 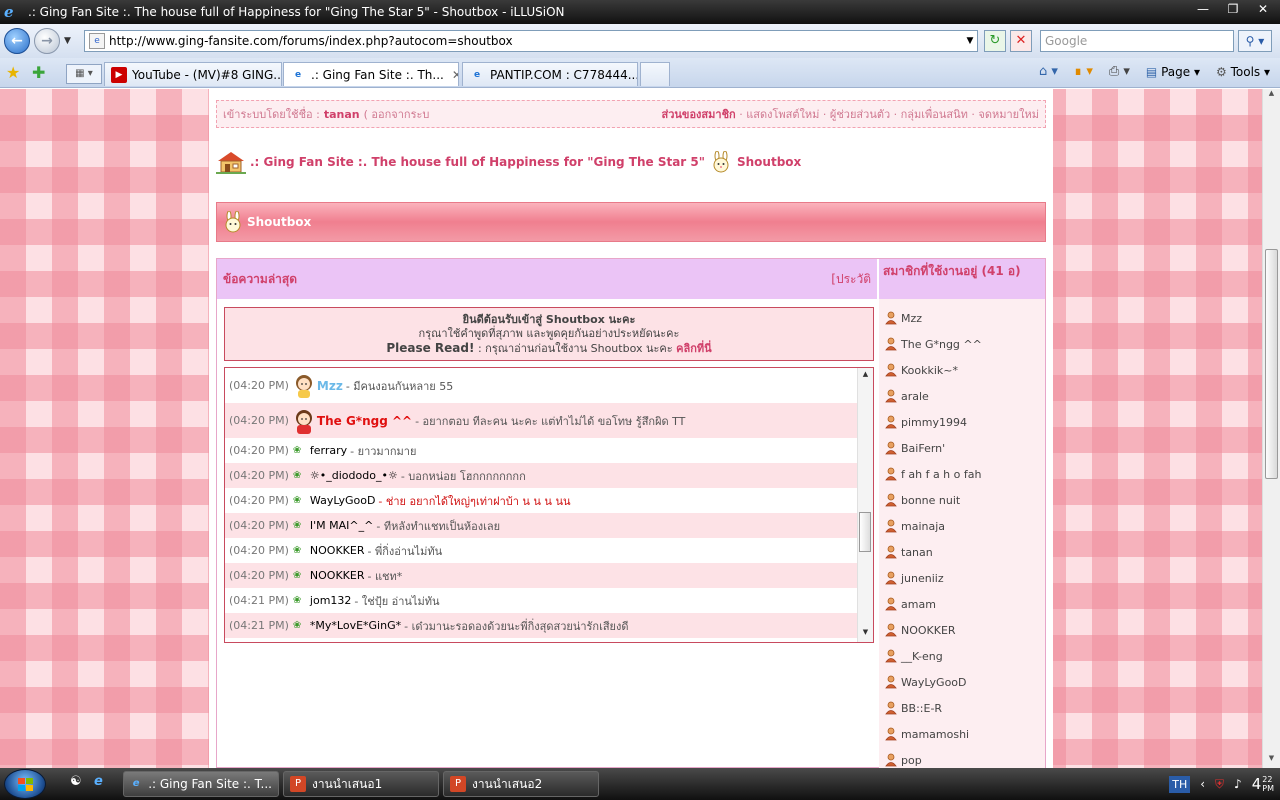 I want to click on quick-tabs-button: ▦ ▾, so click(x=84, y=74).